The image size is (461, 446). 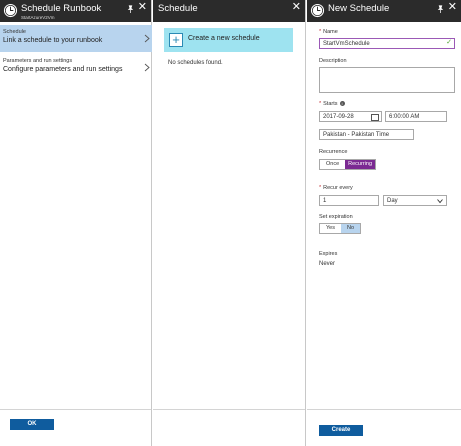 I want to click on nav-item-title: Parameters and run settings, so click(x=38, y=61).